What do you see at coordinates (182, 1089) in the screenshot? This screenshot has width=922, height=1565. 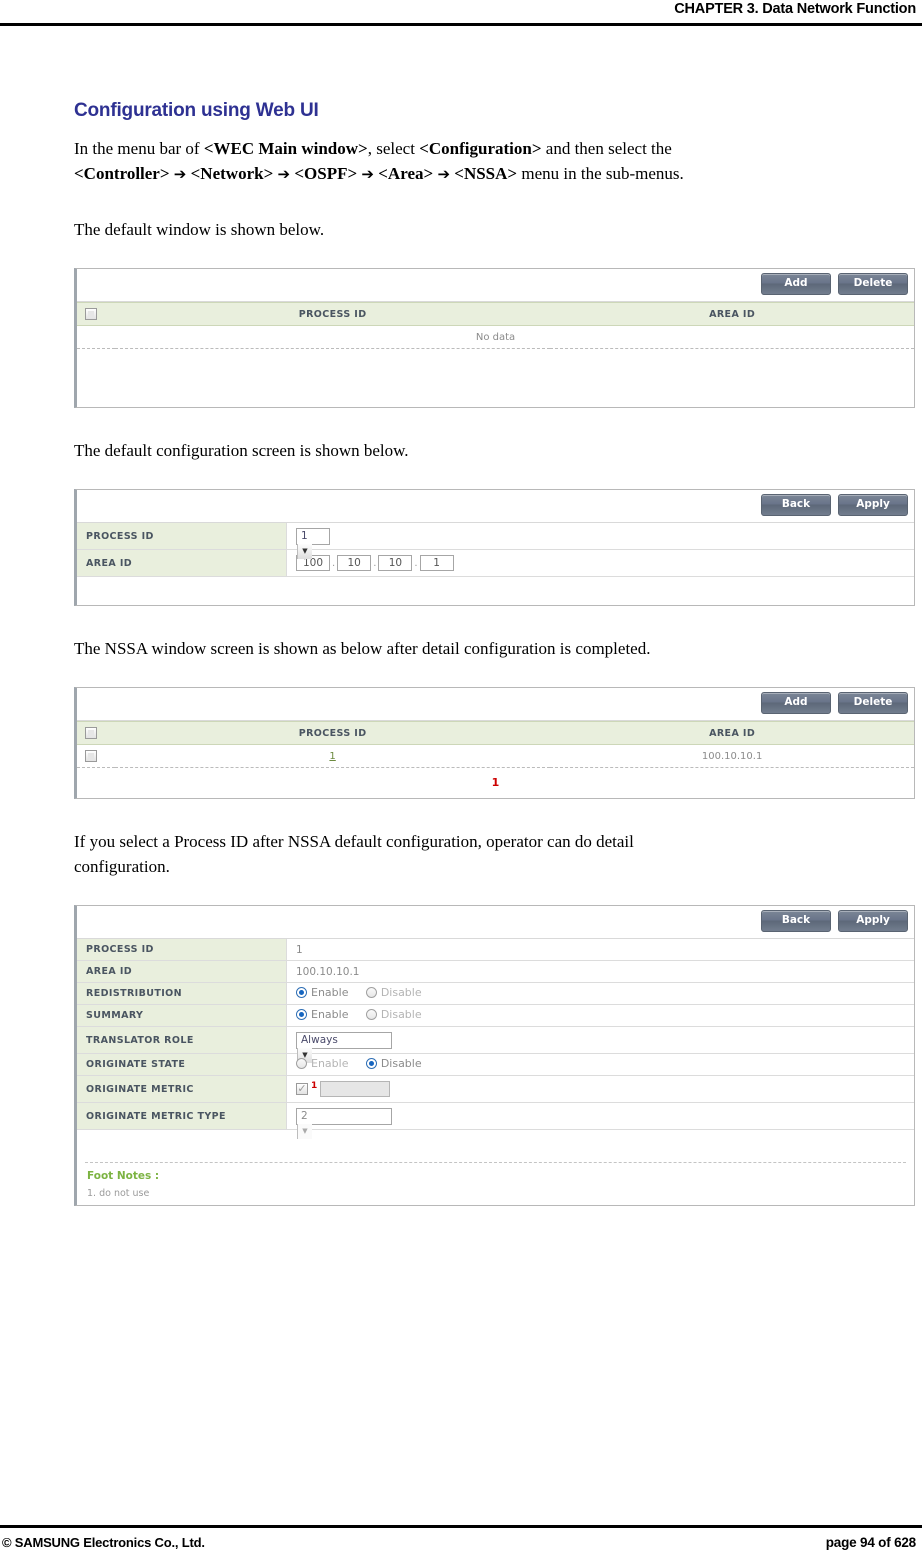 I see `label-originate-metric: ORIGINATE METRIC` at bounding box center [182, 1089].